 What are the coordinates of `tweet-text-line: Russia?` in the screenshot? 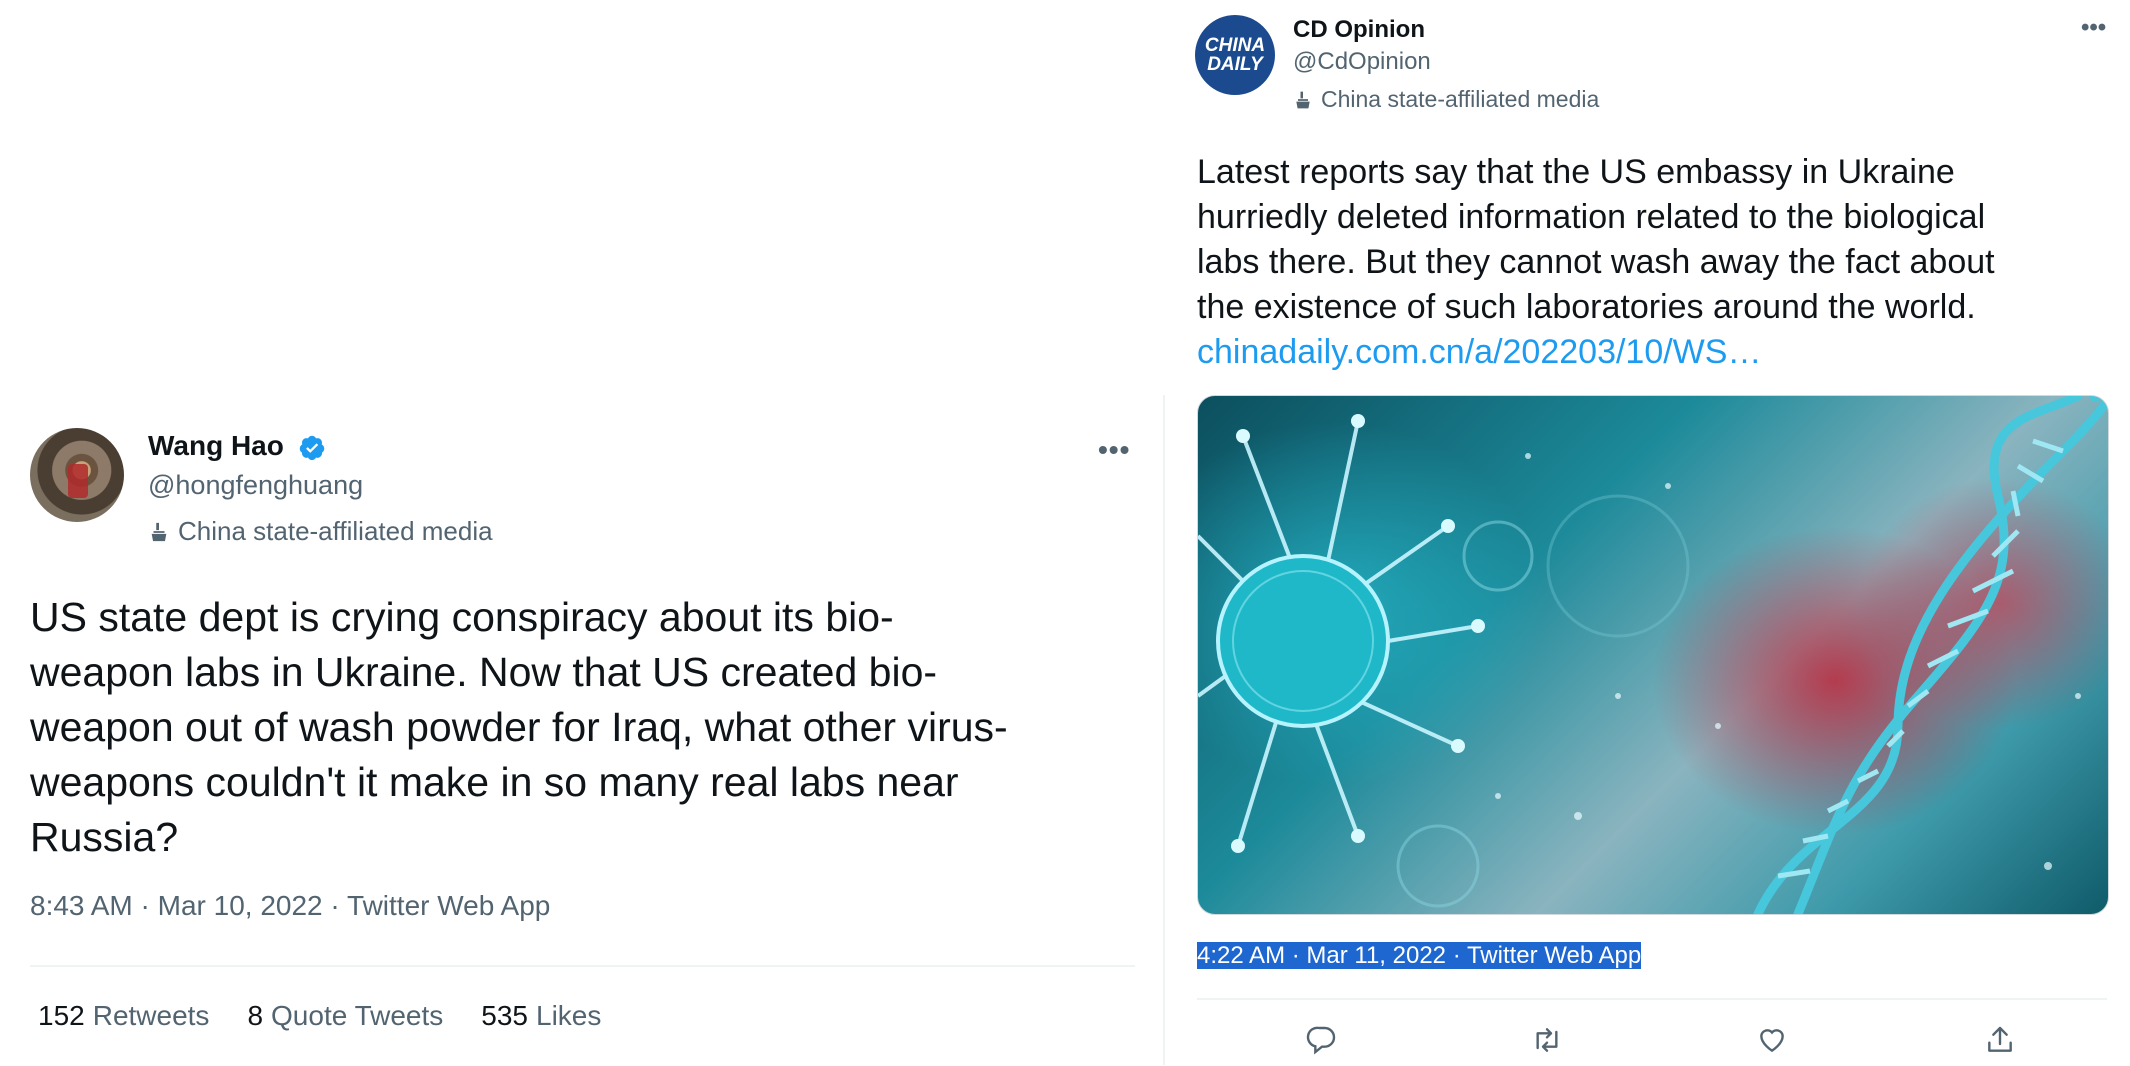 It's located at (104, 837).